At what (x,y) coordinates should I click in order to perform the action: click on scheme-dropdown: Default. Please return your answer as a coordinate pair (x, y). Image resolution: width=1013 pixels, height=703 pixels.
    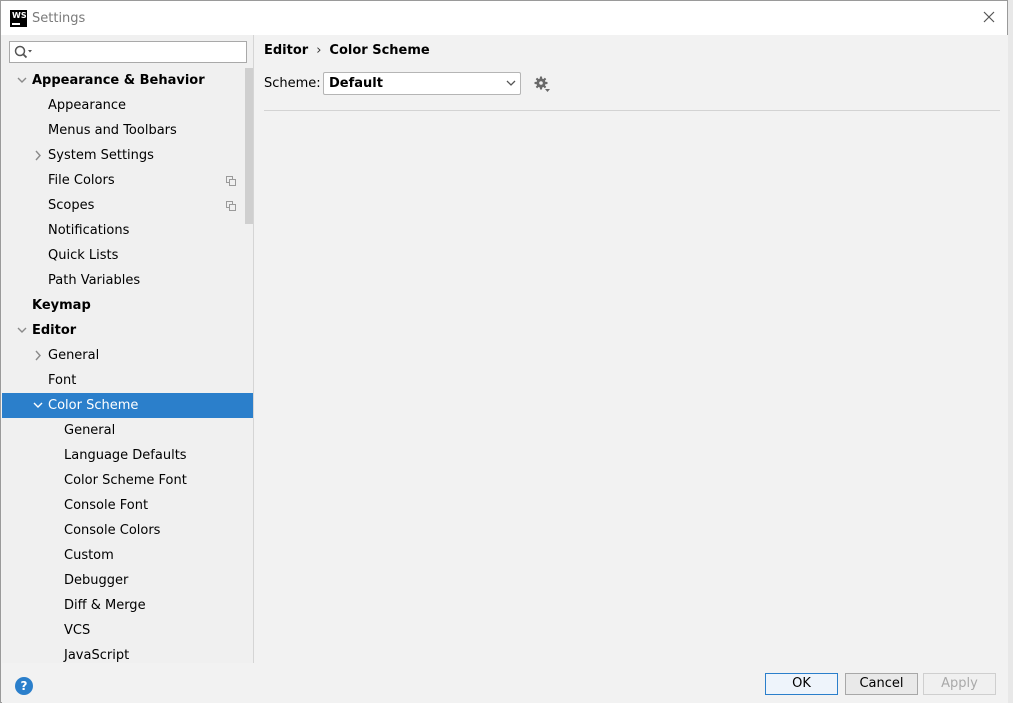
    Looking at the image, I should click on (422, 83).